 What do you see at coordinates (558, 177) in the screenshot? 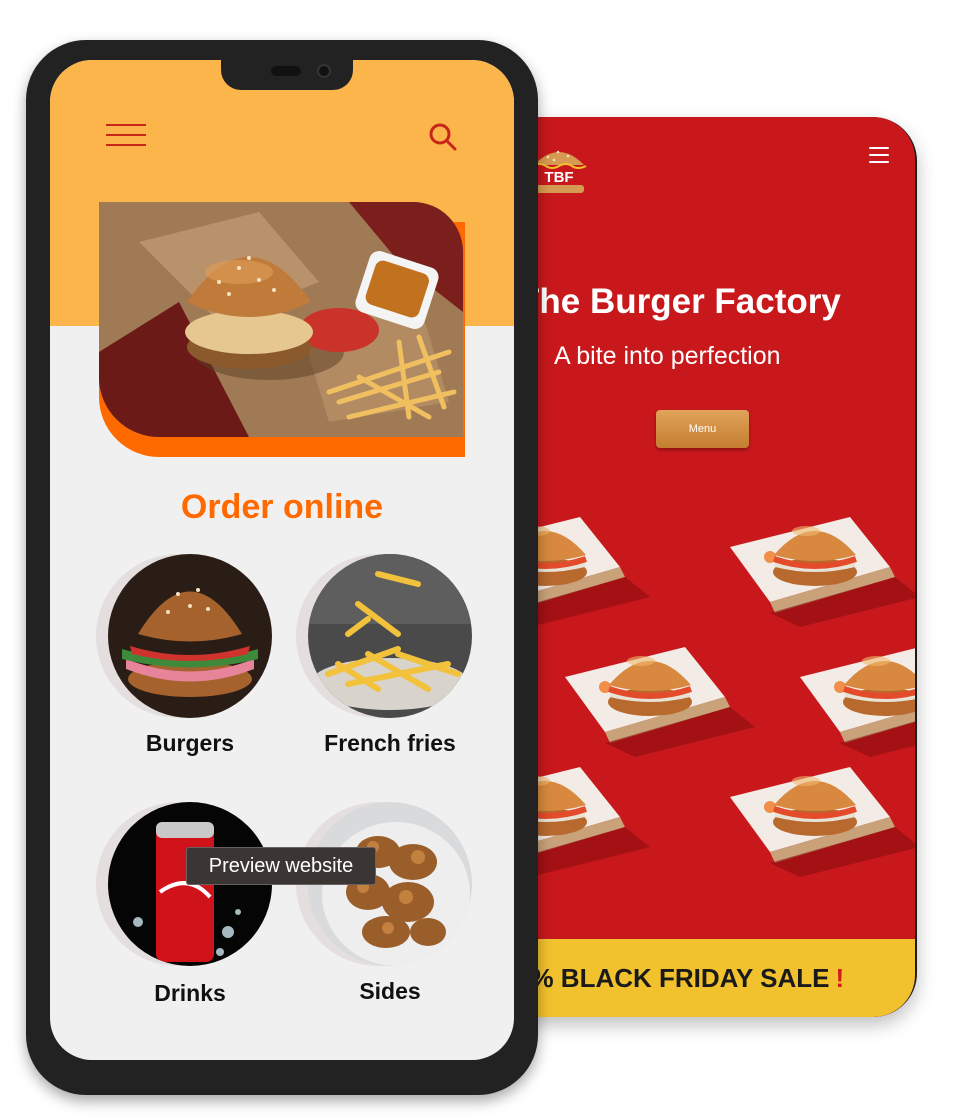
I see `svg-text: TBF` at bounding box center [558, 177].